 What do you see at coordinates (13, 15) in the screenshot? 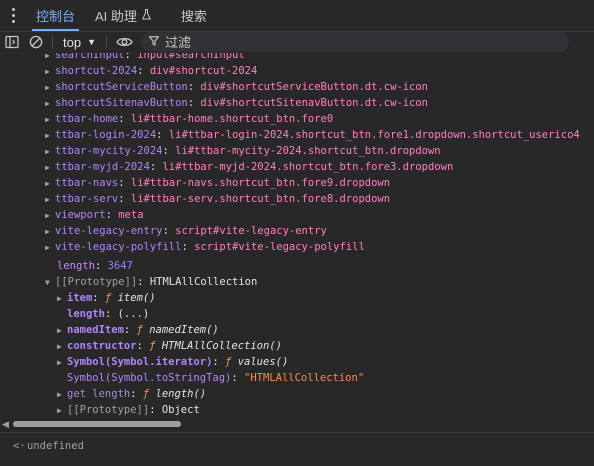
I see `more-options-icon` at bounding box center [13, 15].